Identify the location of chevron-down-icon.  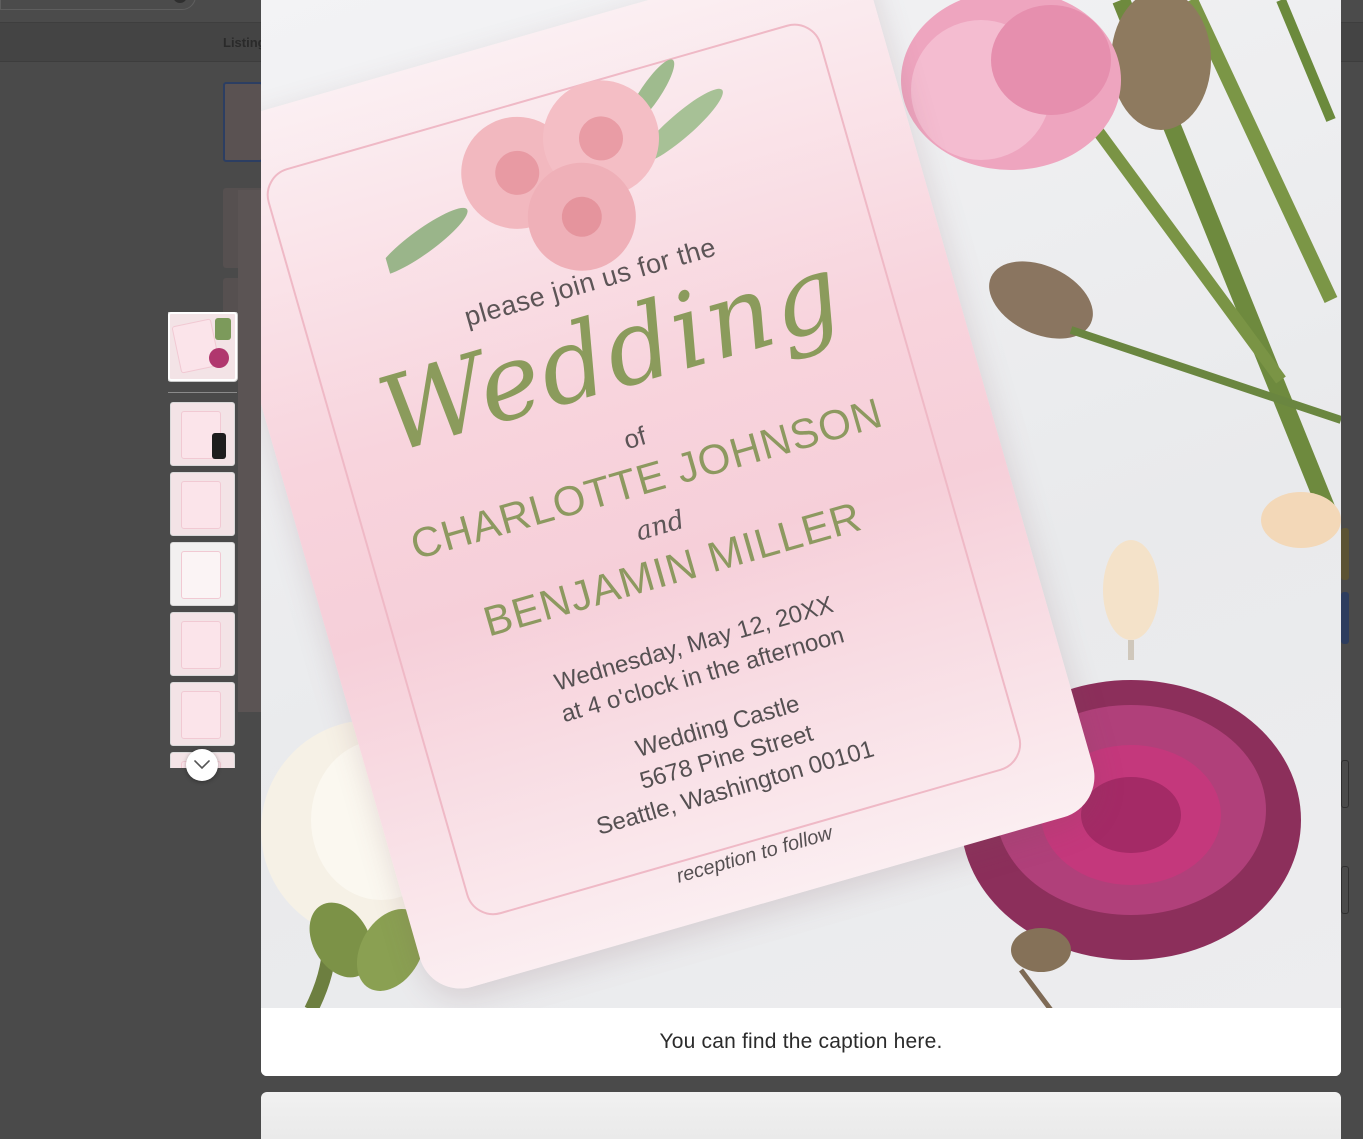
(202, 765).